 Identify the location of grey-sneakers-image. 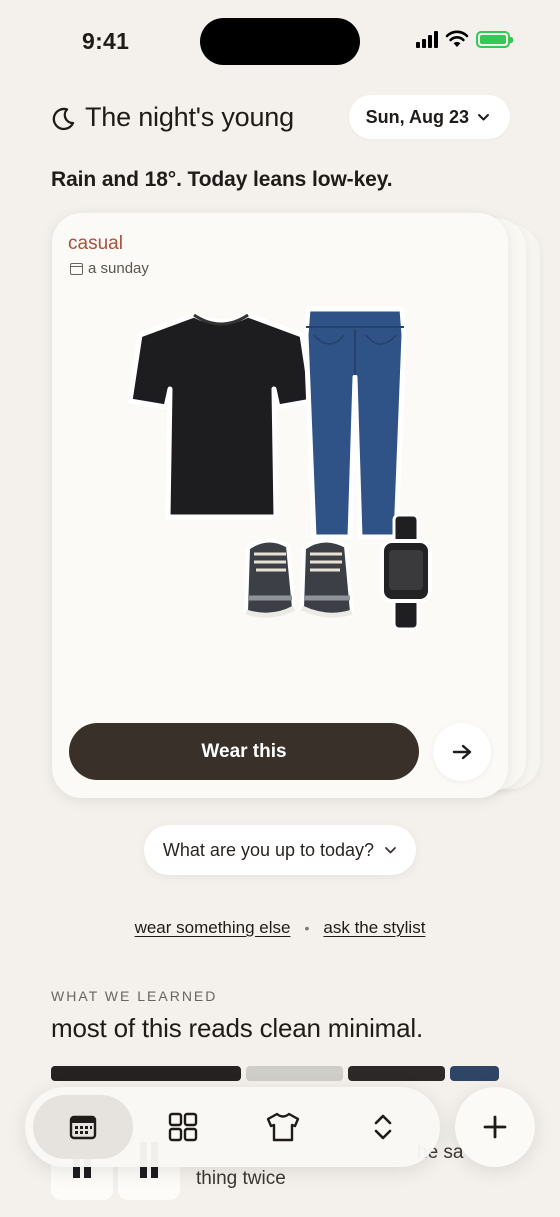
(298, 578).